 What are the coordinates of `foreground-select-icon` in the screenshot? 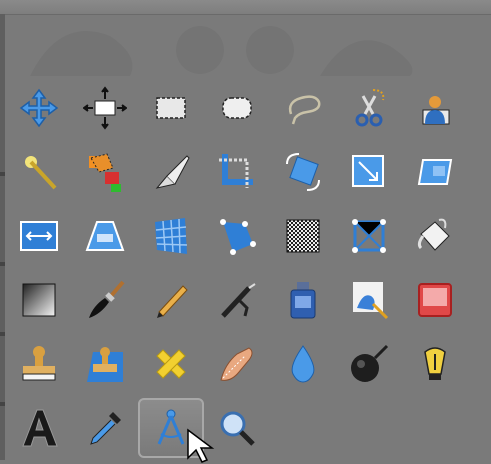 It's located at (436, 110).